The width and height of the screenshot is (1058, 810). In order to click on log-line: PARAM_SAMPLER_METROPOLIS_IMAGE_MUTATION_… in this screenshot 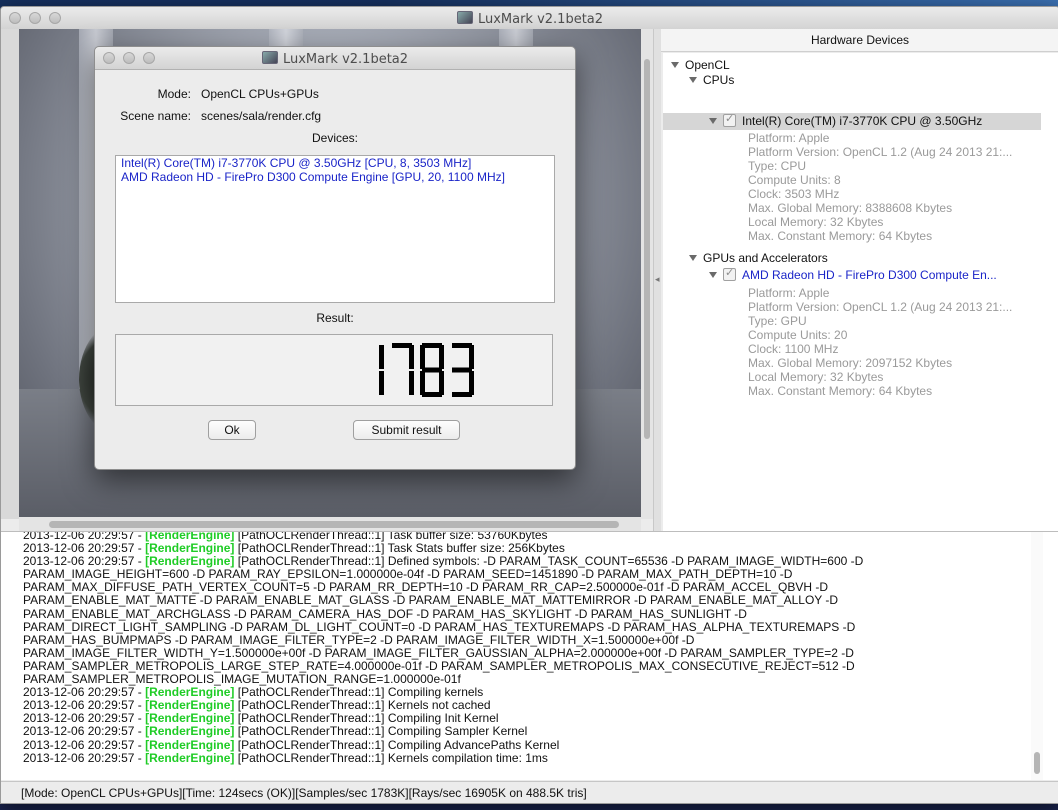, I will do `click(526, 679)`.